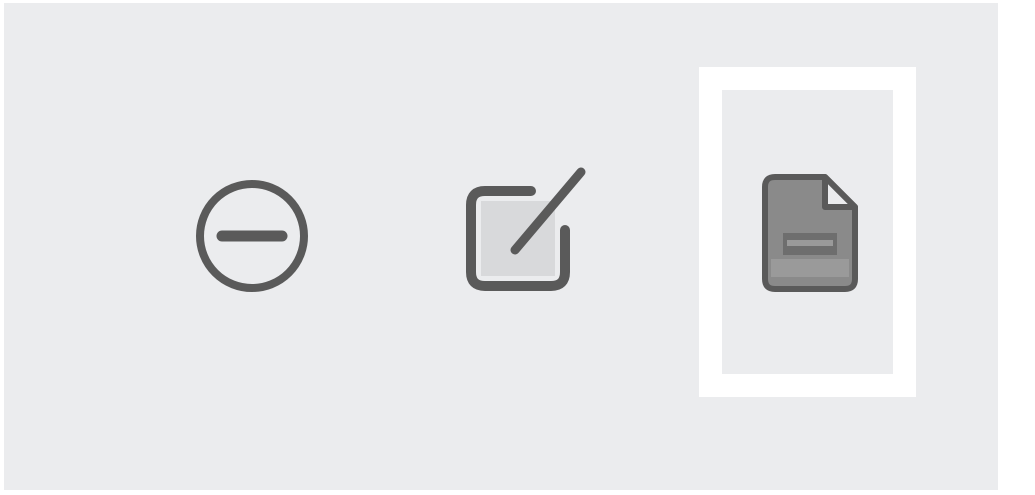 Image resolution: width=1035 pixels, height=495 pixels. I want to click on edit-pencil-icon, so click(526, 229).